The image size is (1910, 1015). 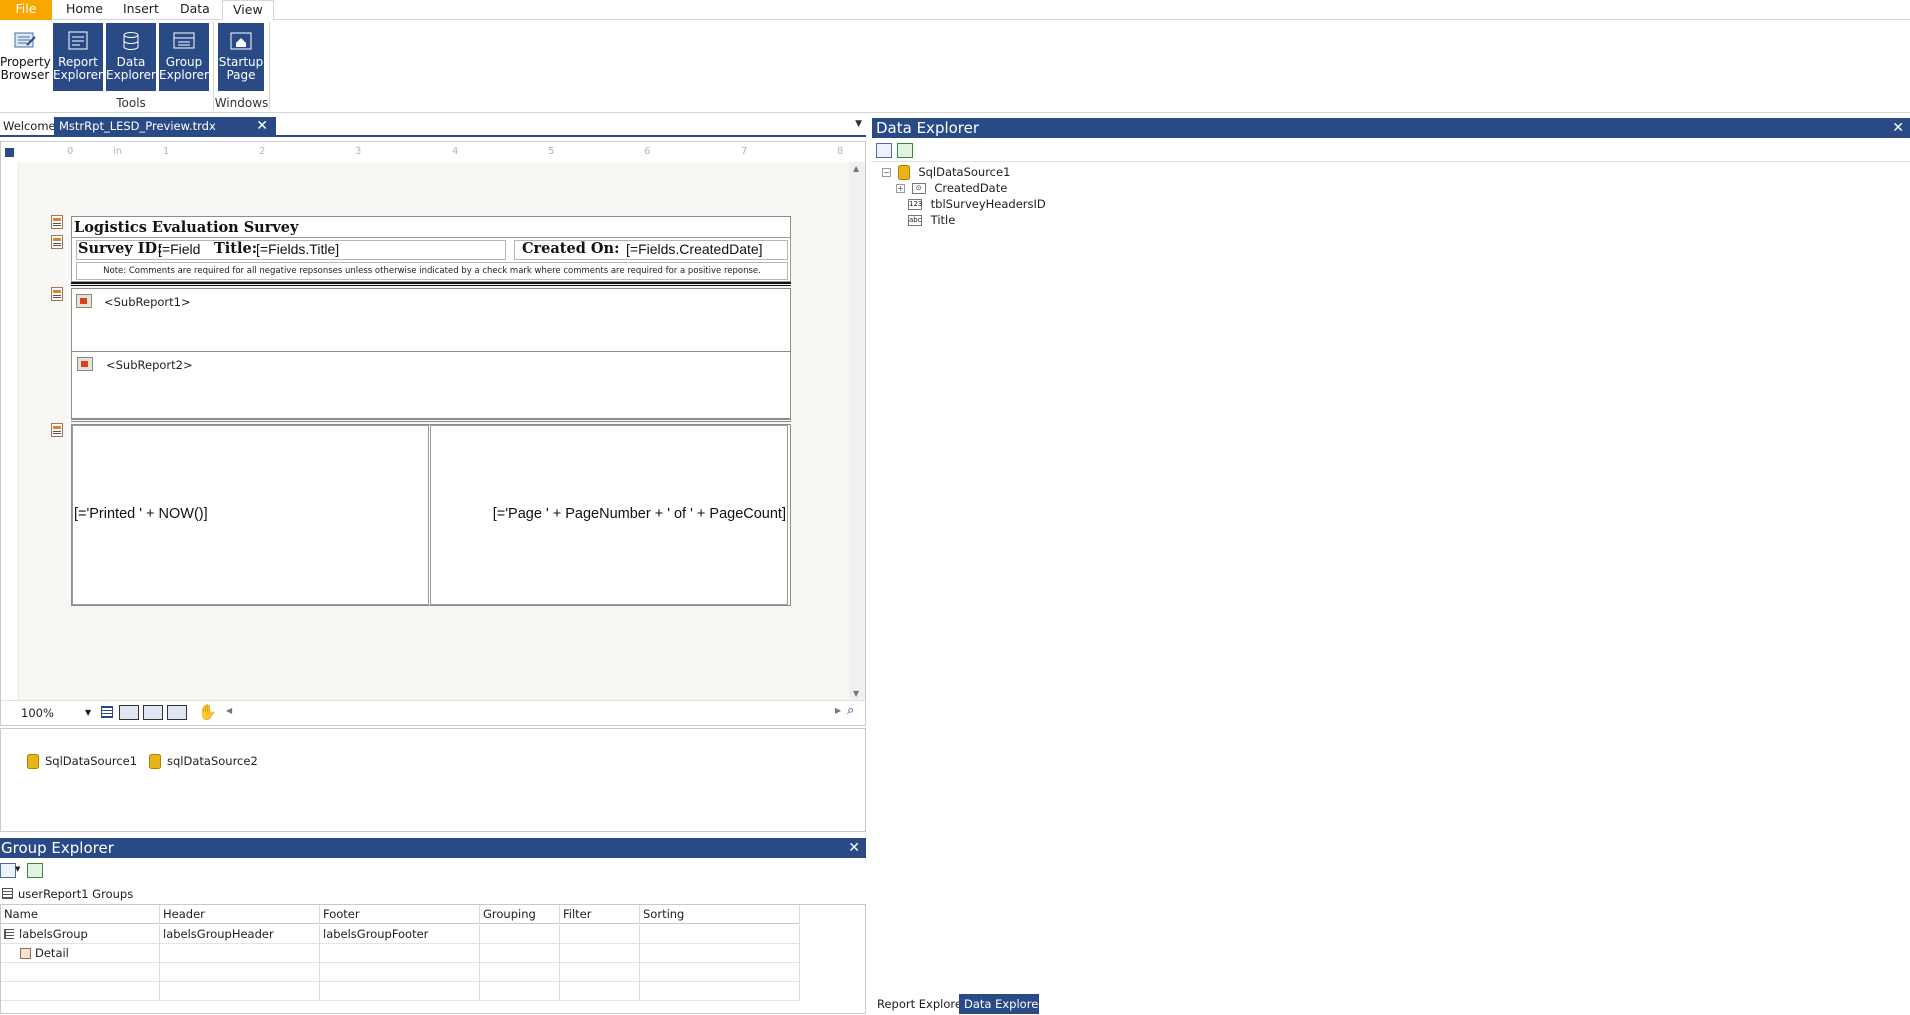 What do you see at coordinates (26, 10) in the screenshot?
I see `file-tab: File` at bounding box center [26, 10].